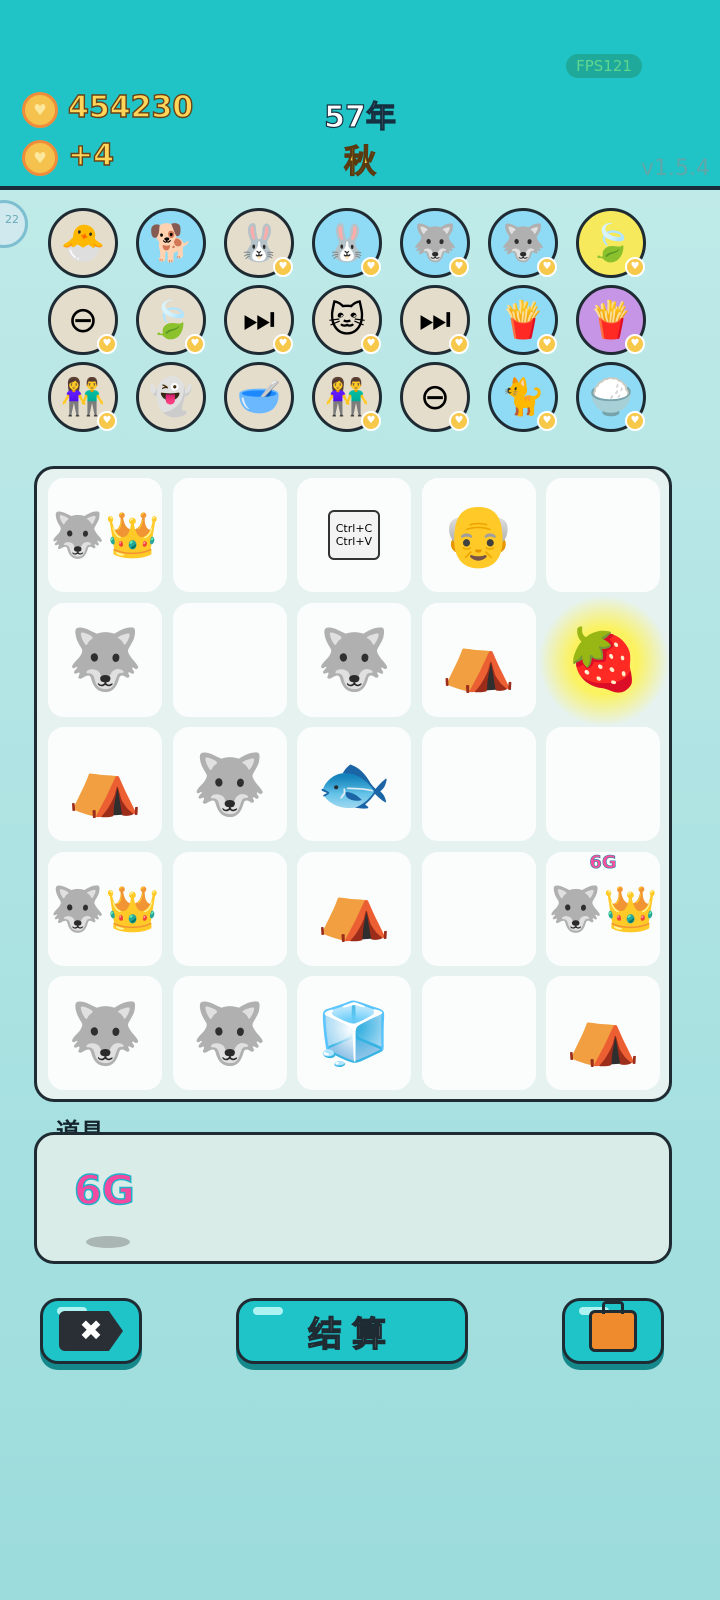  I want to click on close-button: ✖, so click(91, 1331).